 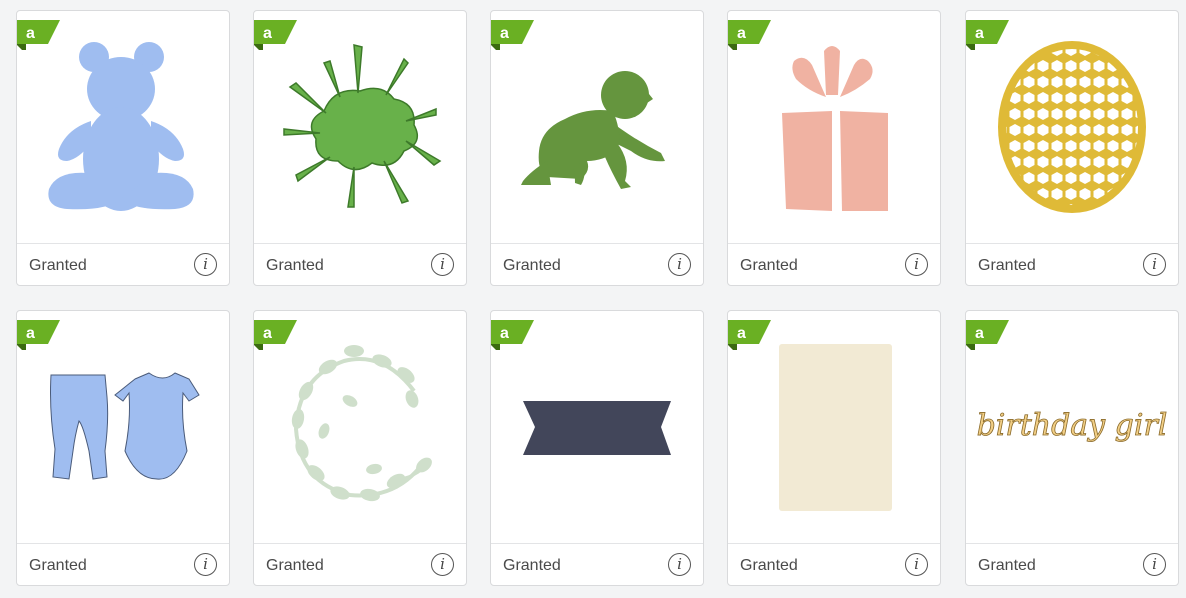 I want to click on image-card: birthday girl a Granted i, so click(x=1072, y=448).